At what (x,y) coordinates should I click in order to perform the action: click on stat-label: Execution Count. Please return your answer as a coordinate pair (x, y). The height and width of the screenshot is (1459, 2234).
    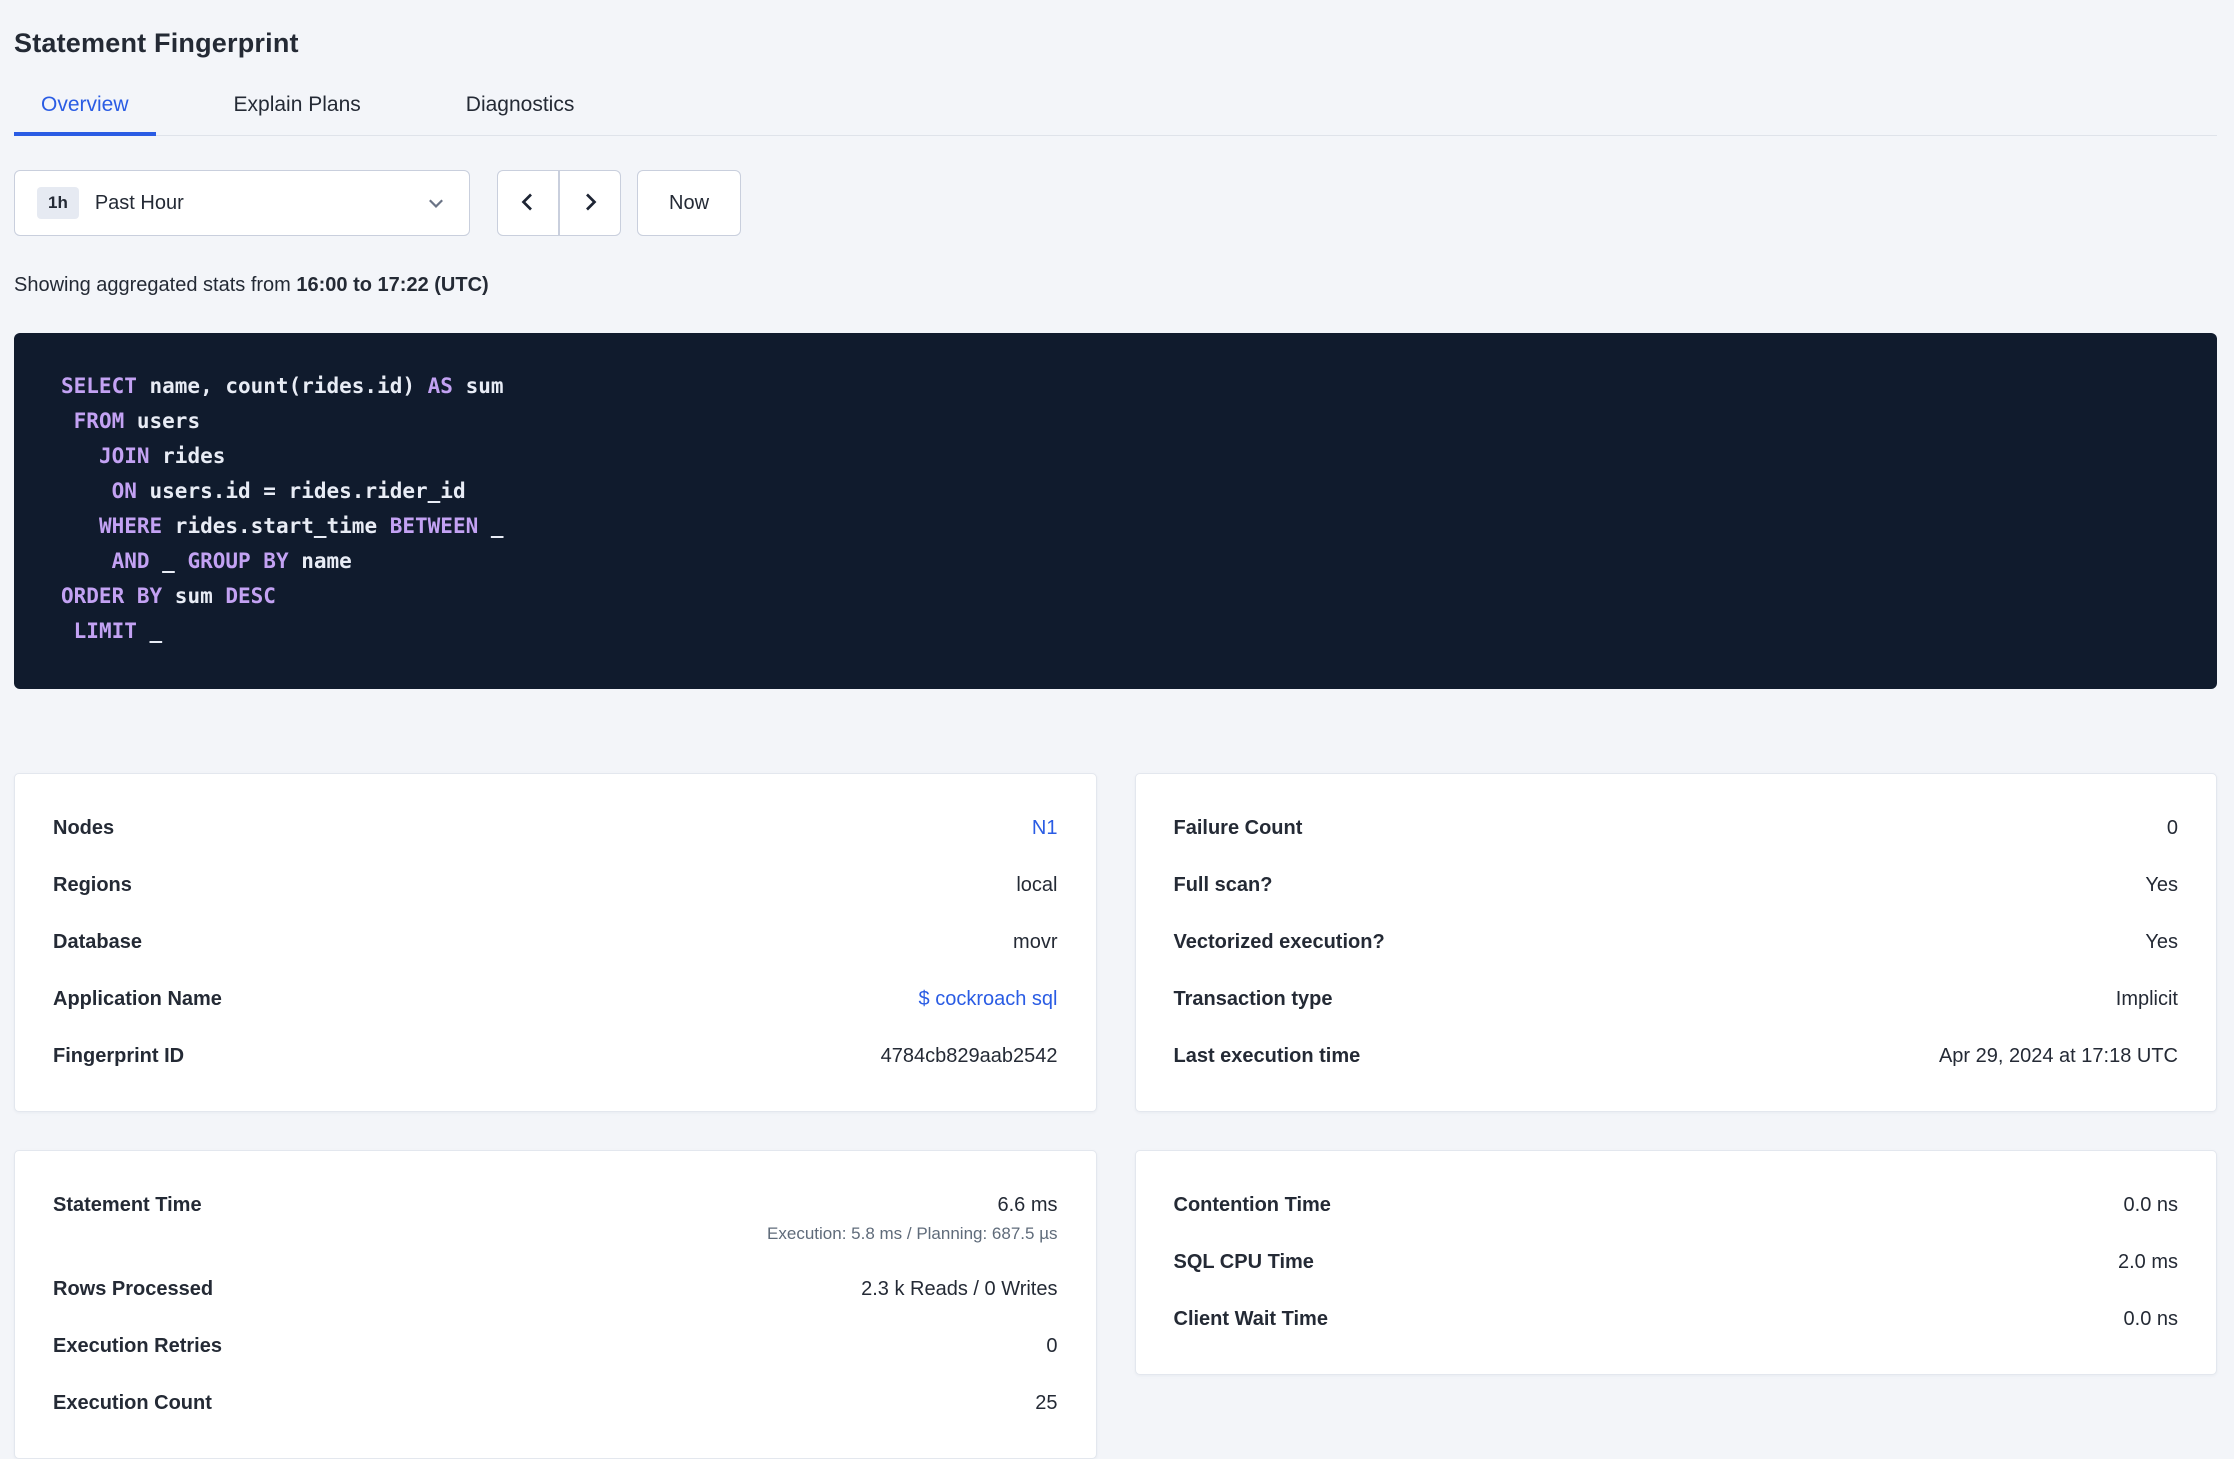
    Looking at the image, I should click on (132, 1403).